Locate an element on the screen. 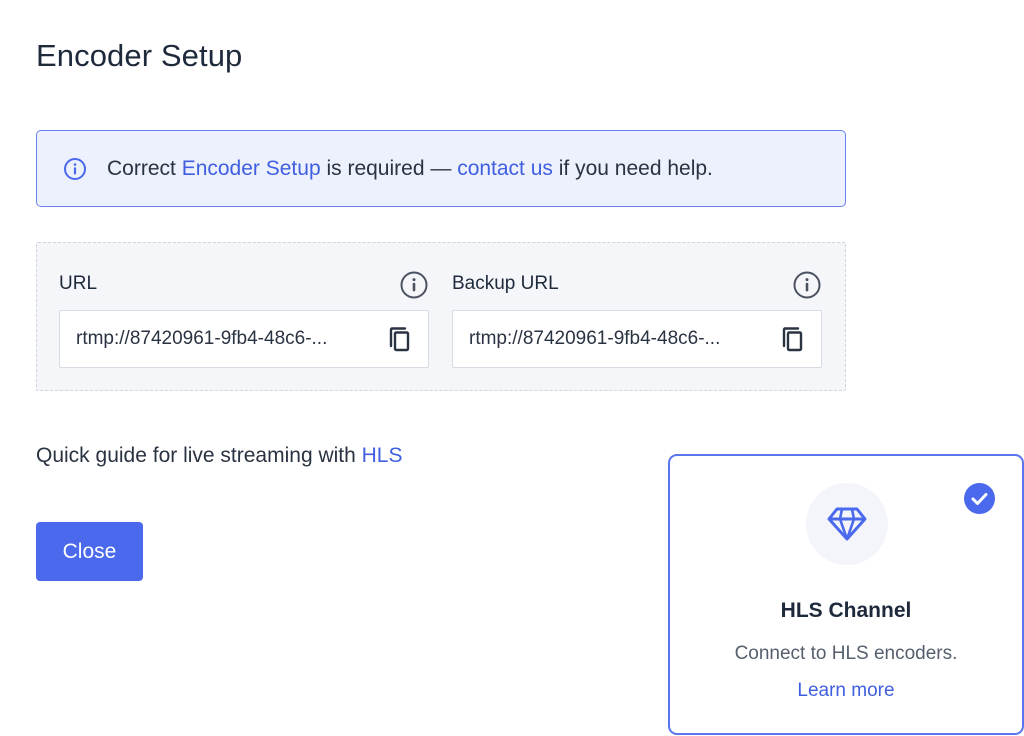 Image resolution: width=1024 pixels, height=736 pixels. channel-icon-container is located at coordinates (847, 524).